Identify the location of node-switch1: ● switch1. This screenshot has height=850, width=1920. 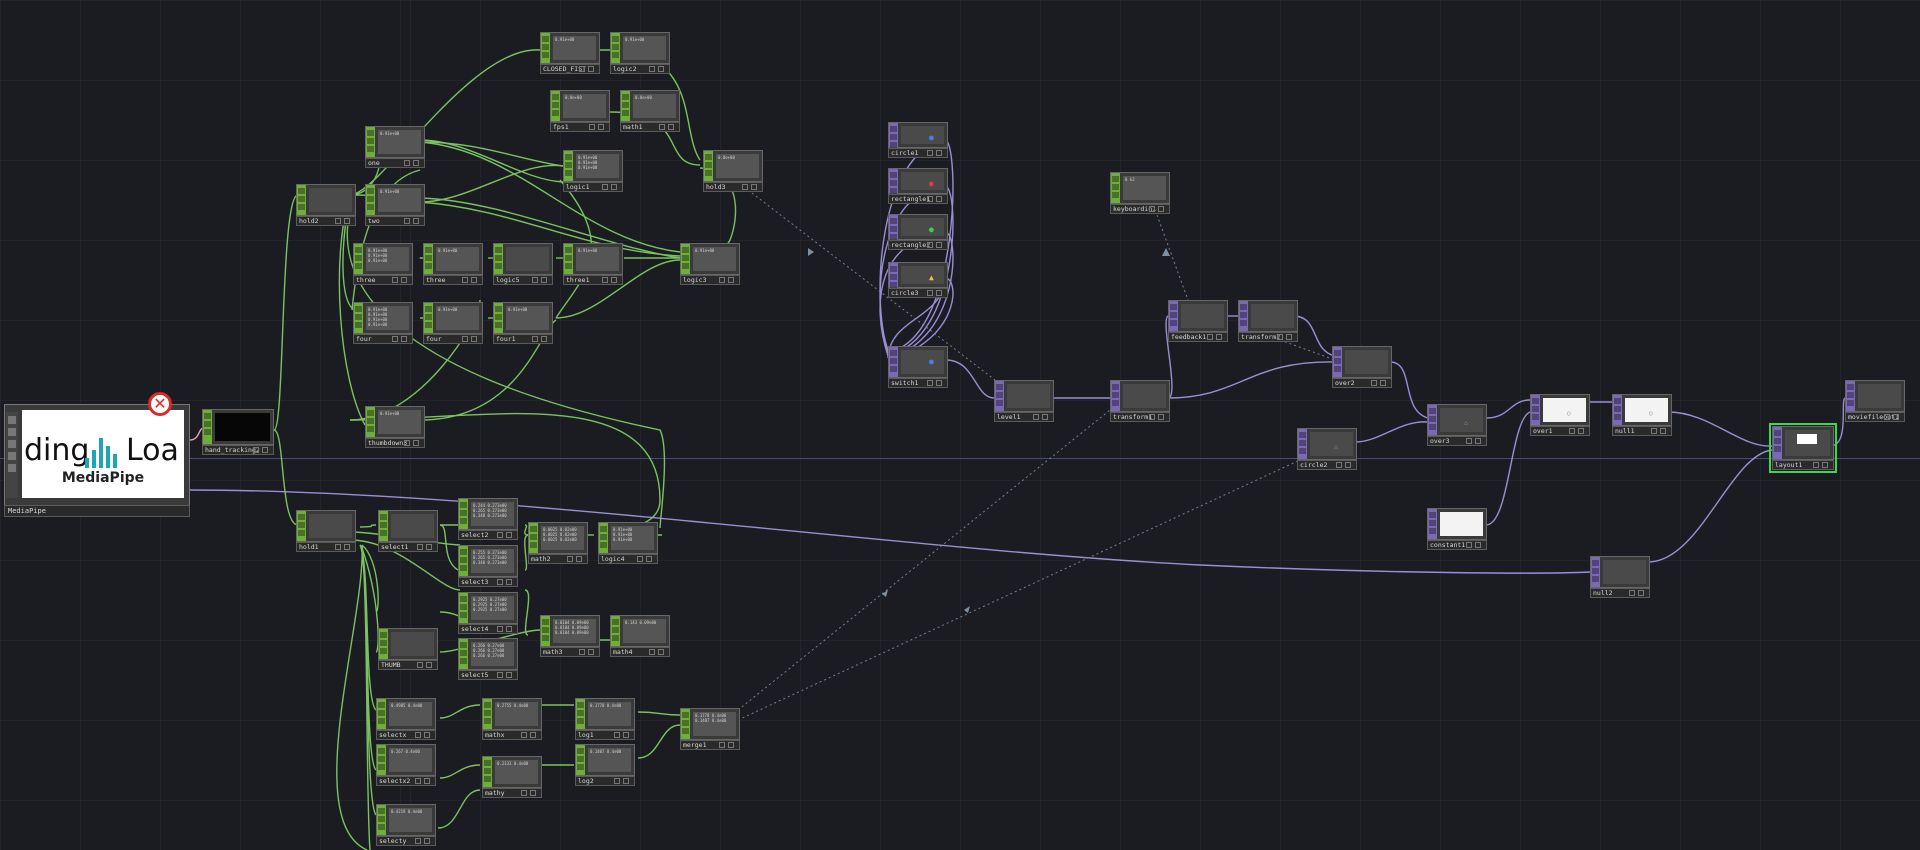
(918, 367).